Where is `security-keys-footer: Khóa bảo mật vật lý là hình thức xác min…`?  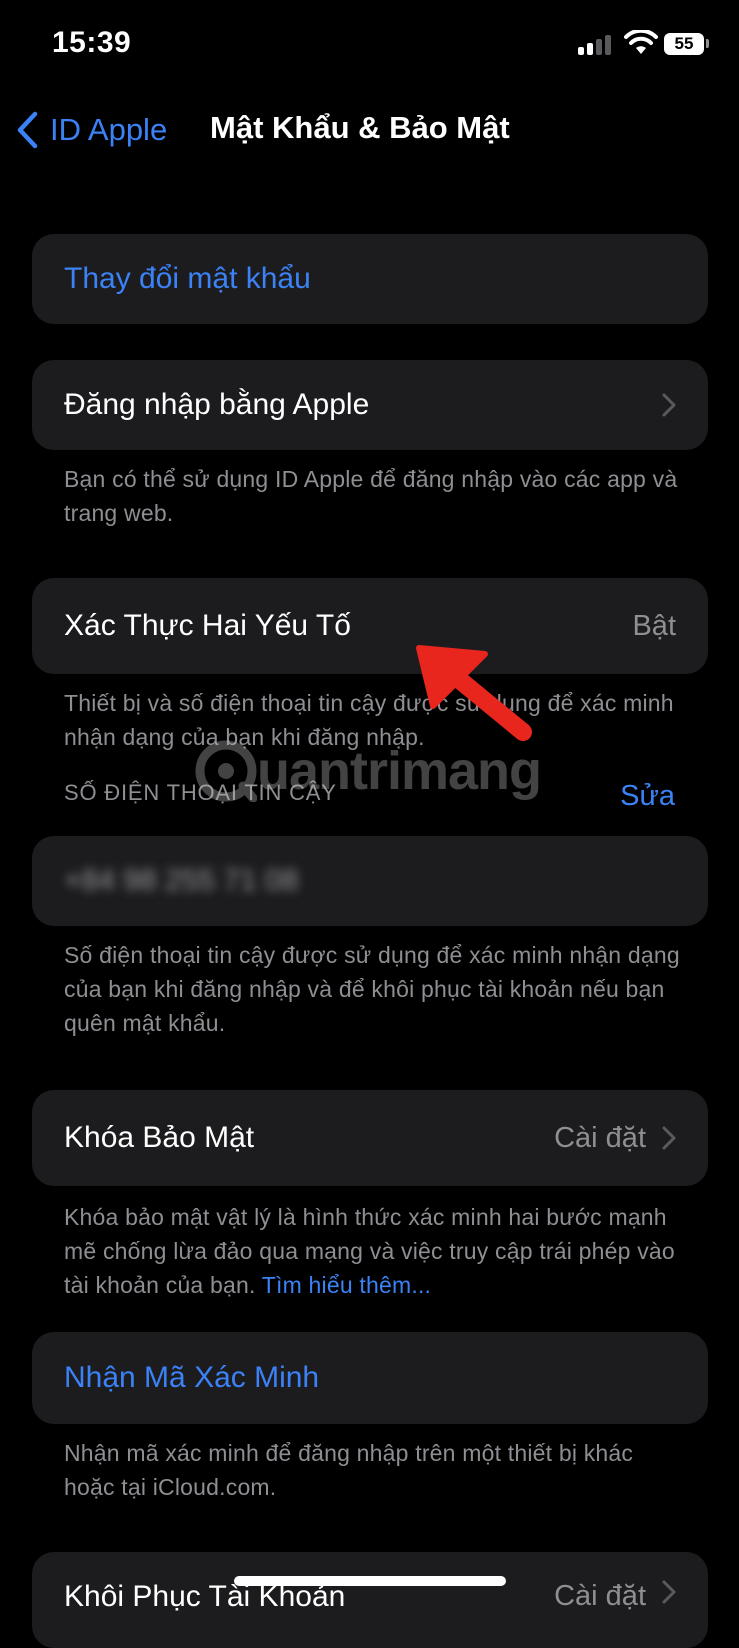 security-keys-footer: Khóa bảo mật vật lý là hình thức xác min… is located at coordinates (374, 1251).